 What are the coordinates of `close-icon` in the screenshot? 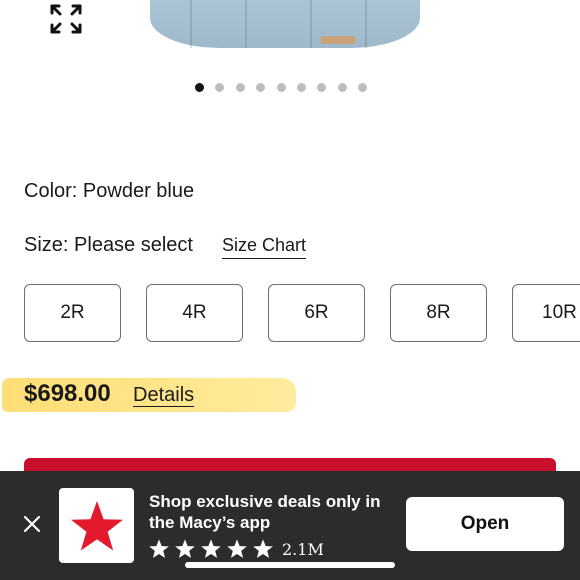 It's located at (32, 524).